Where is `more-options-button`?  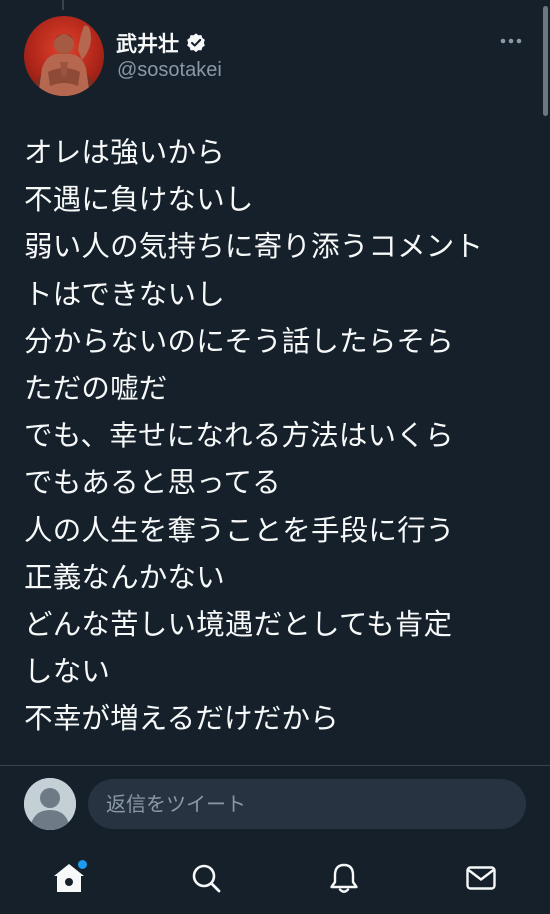 more-options-button is located at coordinates (511, 41).